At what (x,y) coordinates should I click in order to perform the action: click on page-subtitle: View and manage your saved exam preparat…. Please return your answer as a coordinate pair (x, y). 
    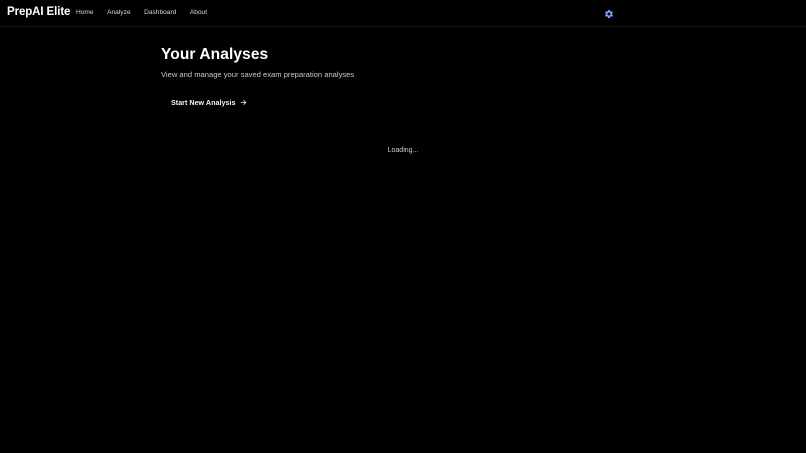
    Looking at the image, I should click on (258, 74).